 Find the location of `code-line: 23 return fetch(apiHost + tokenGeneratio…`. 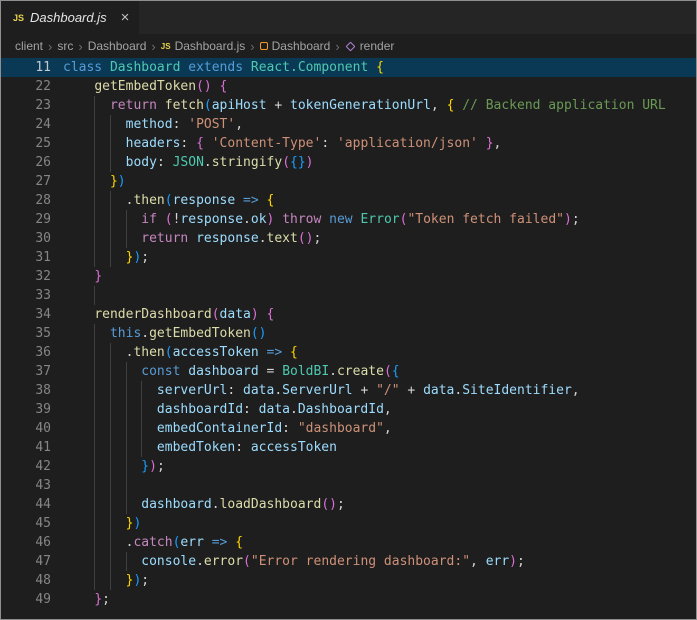

code-line: 23 return fetch(apiHost + tokenGeneratio… is located at coordinates (348, 105).